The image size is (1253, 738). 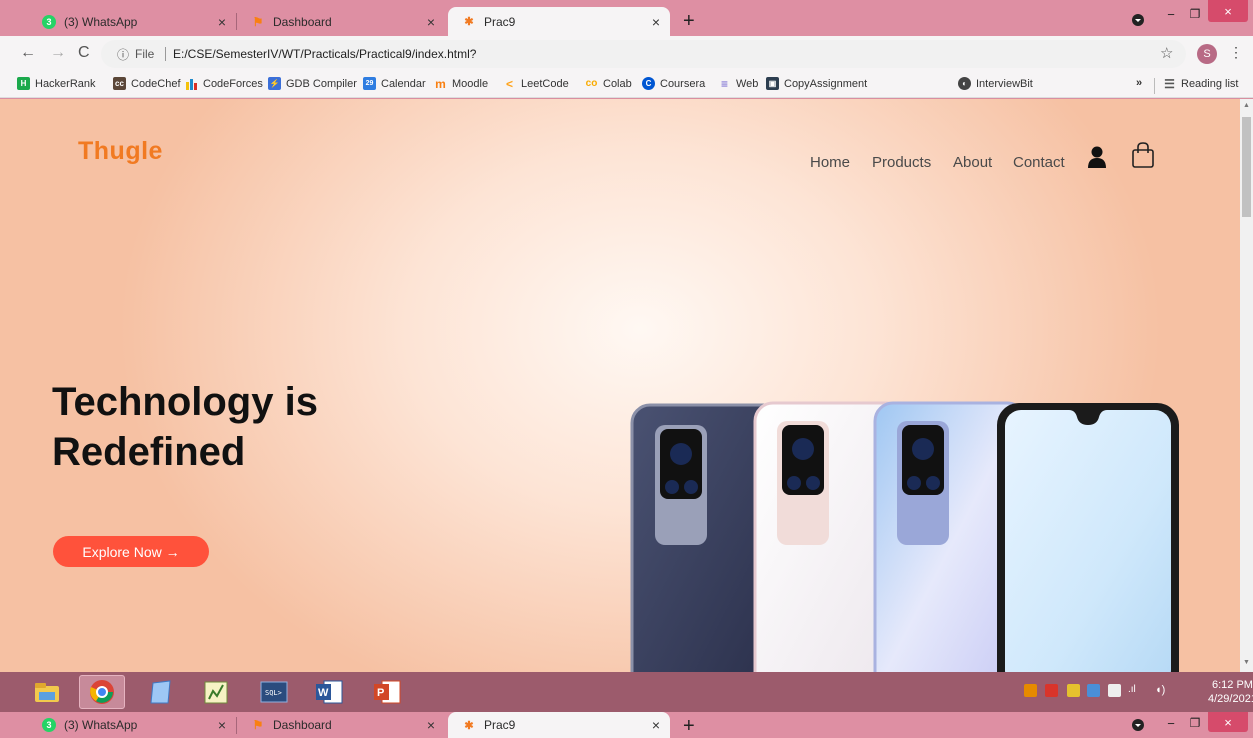 I want to click on word-icon: W, so click(x=329, y=692).